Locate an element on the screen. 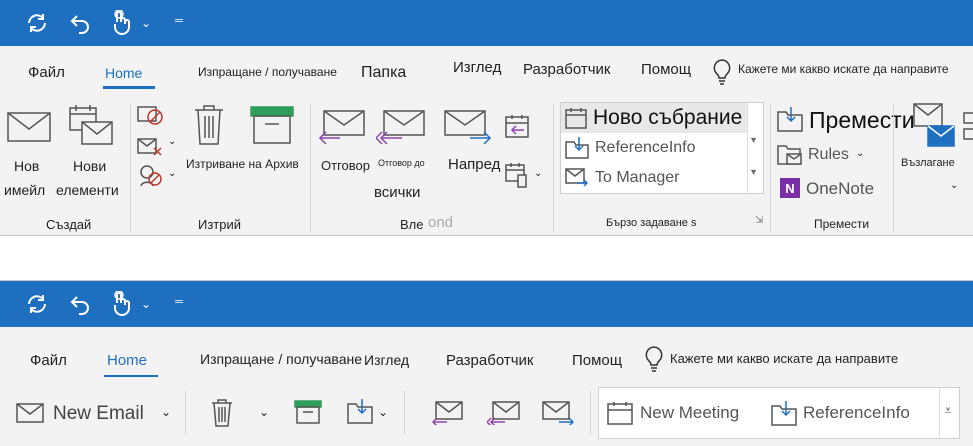 The width and height of the screenshot is (973, 446). new-items-label-2: елементи is located at coordinates (87, 190).